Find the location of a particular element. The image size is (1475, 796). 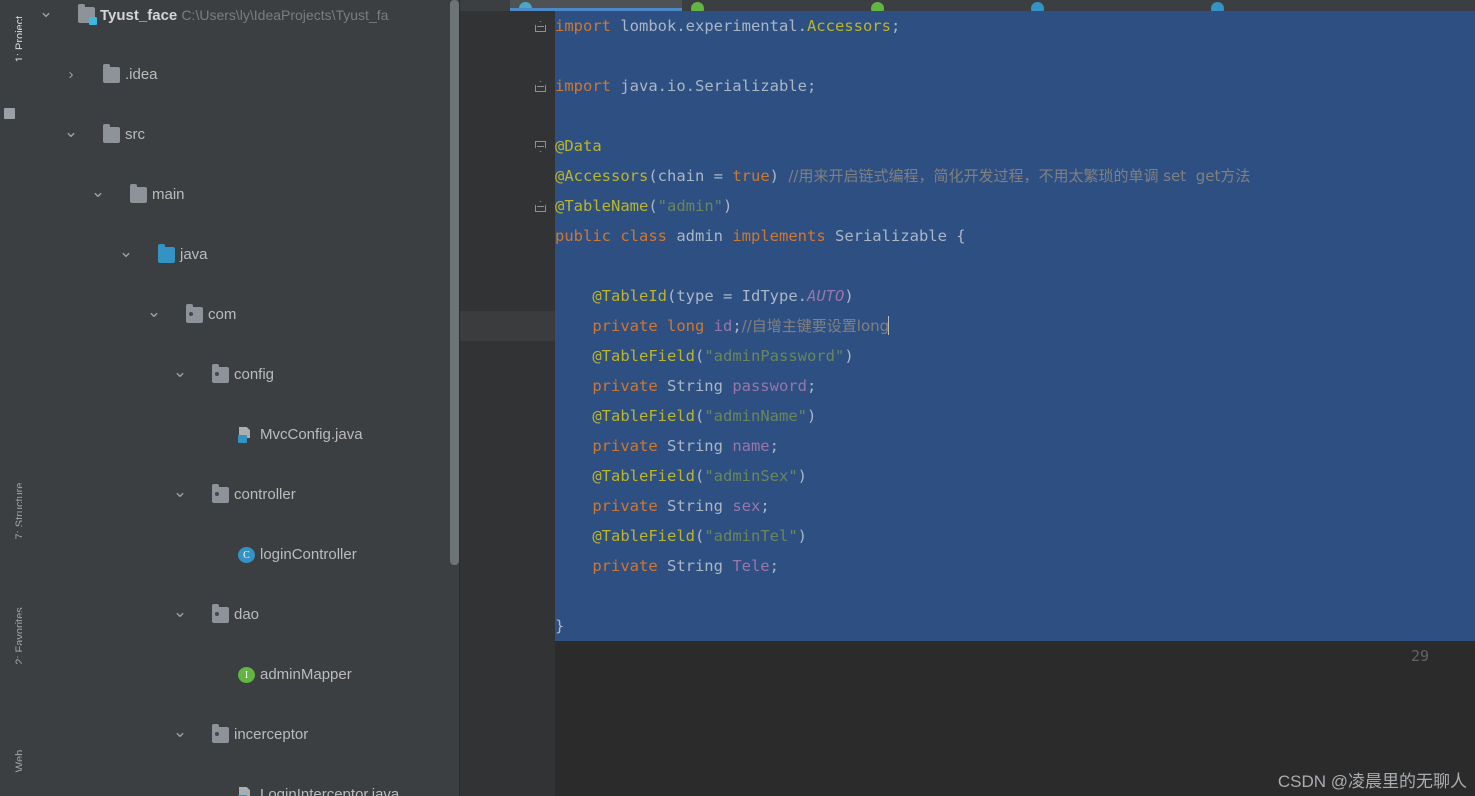

tool-tab-project: 1: Project is located at coordinates (15, 49).